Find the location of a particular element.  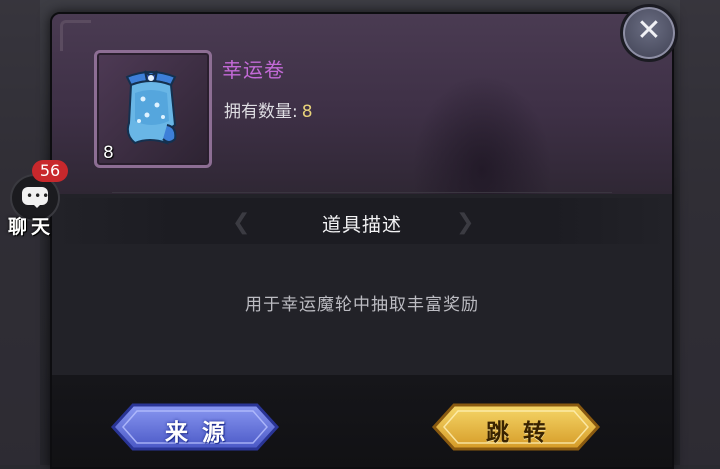

jump-button: 跳转 is located at coordinates (516, 427).